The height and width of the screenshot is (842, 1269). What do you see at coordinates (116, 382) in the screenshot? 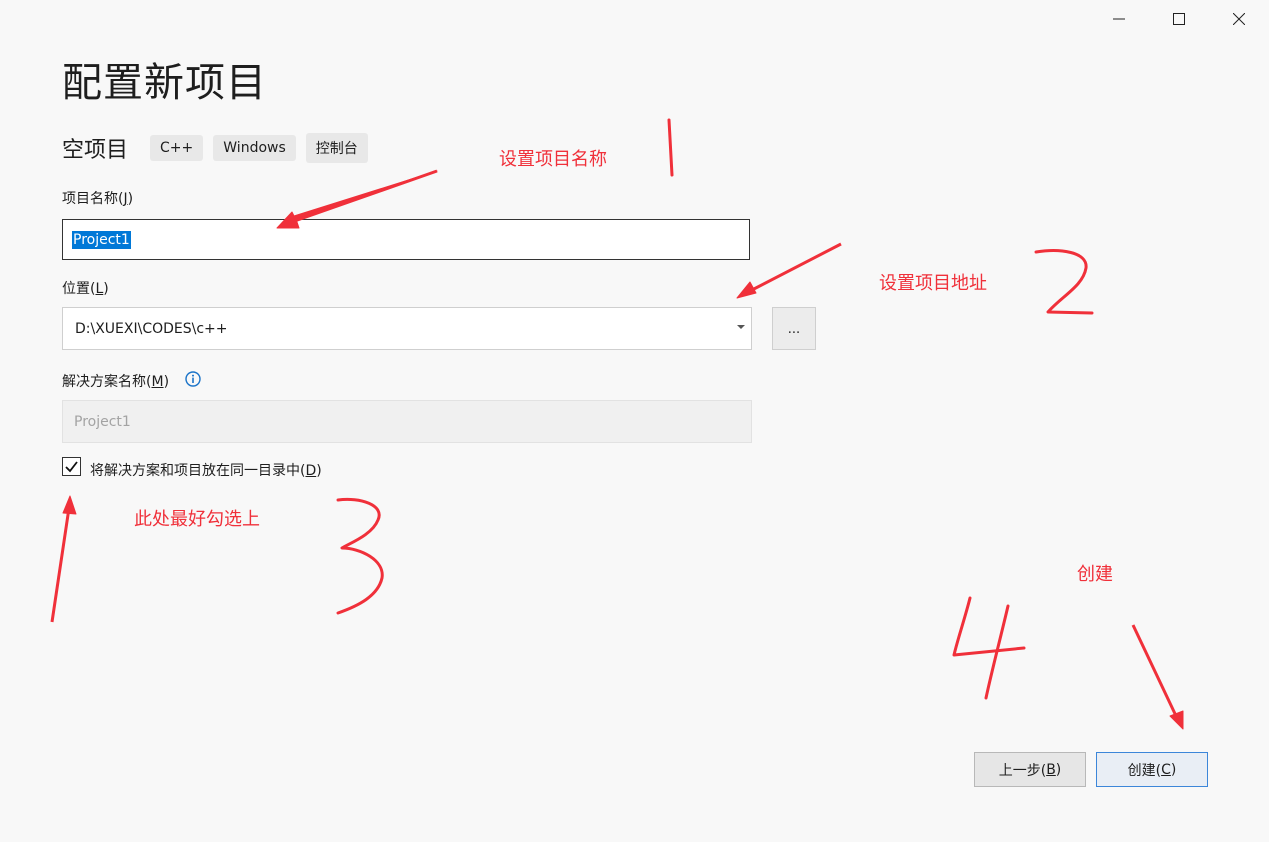
I see `solution-name-label: 解决方案名称(M)` at bounding box center [116, 382].